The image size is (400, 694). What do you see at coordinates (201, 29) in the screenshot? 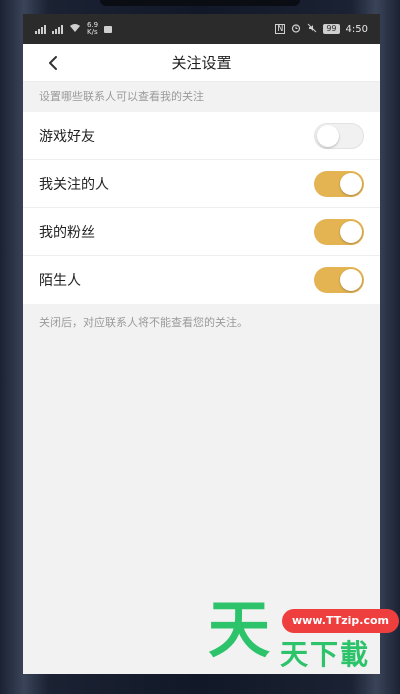
I see `status-bar: 6.9 K/s N 99 4:50` at bounding box center [201, 29].